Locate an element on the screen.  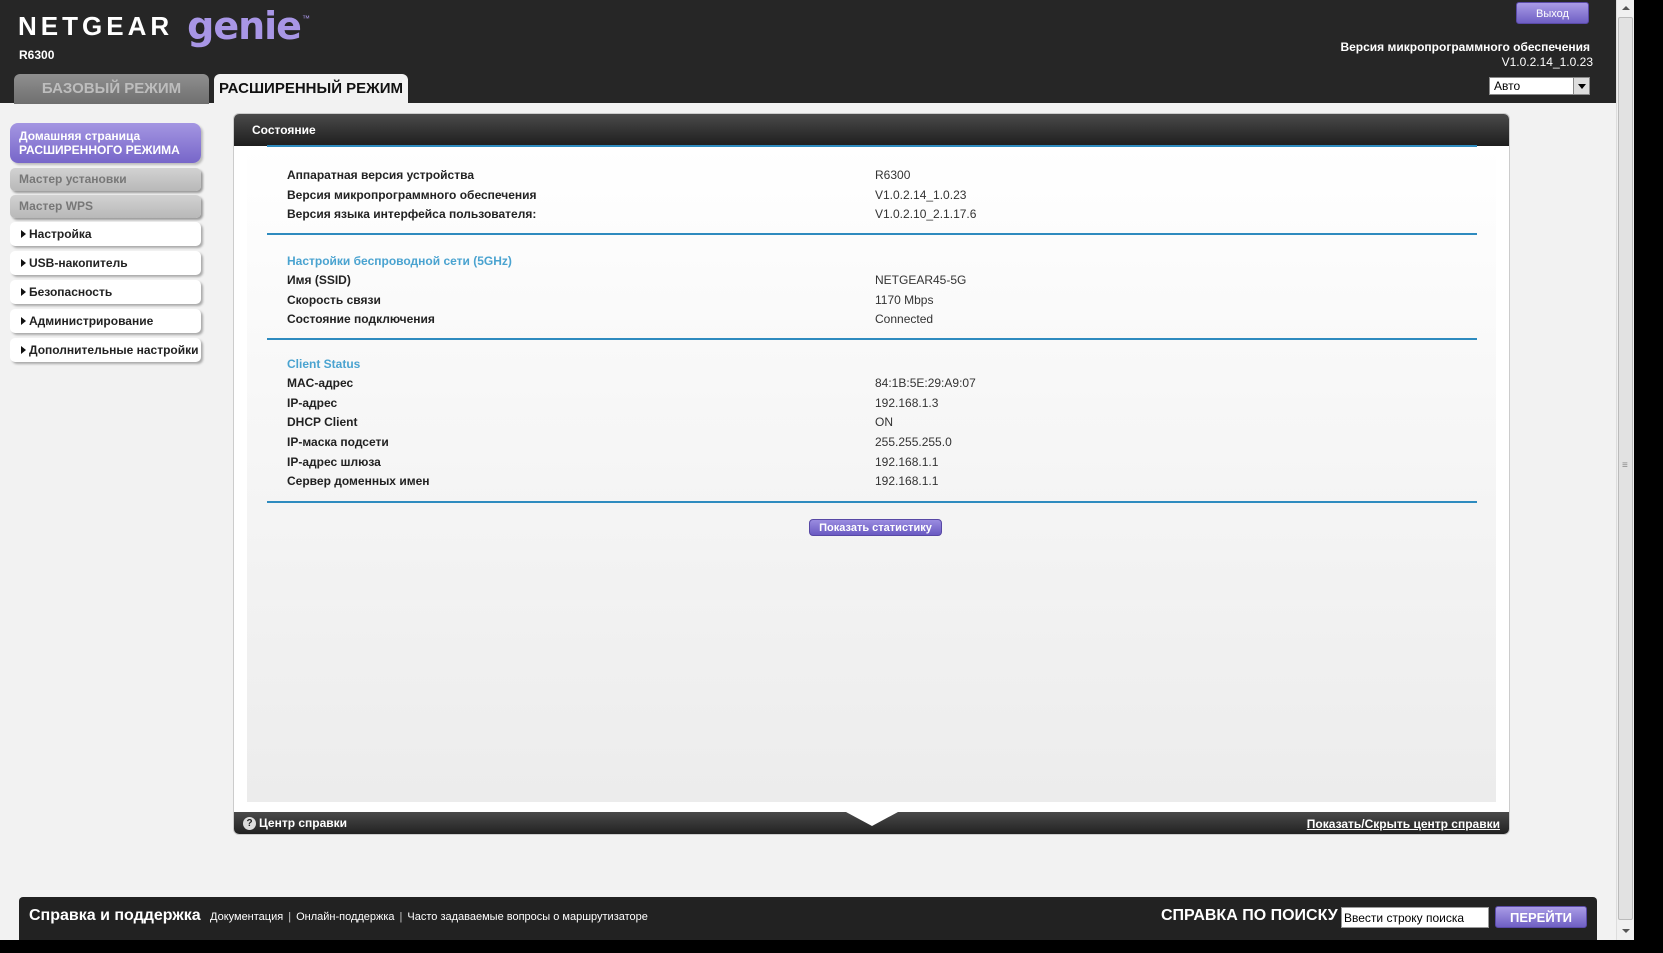
logout-button: Выход is located at coordinates (1552, 13).